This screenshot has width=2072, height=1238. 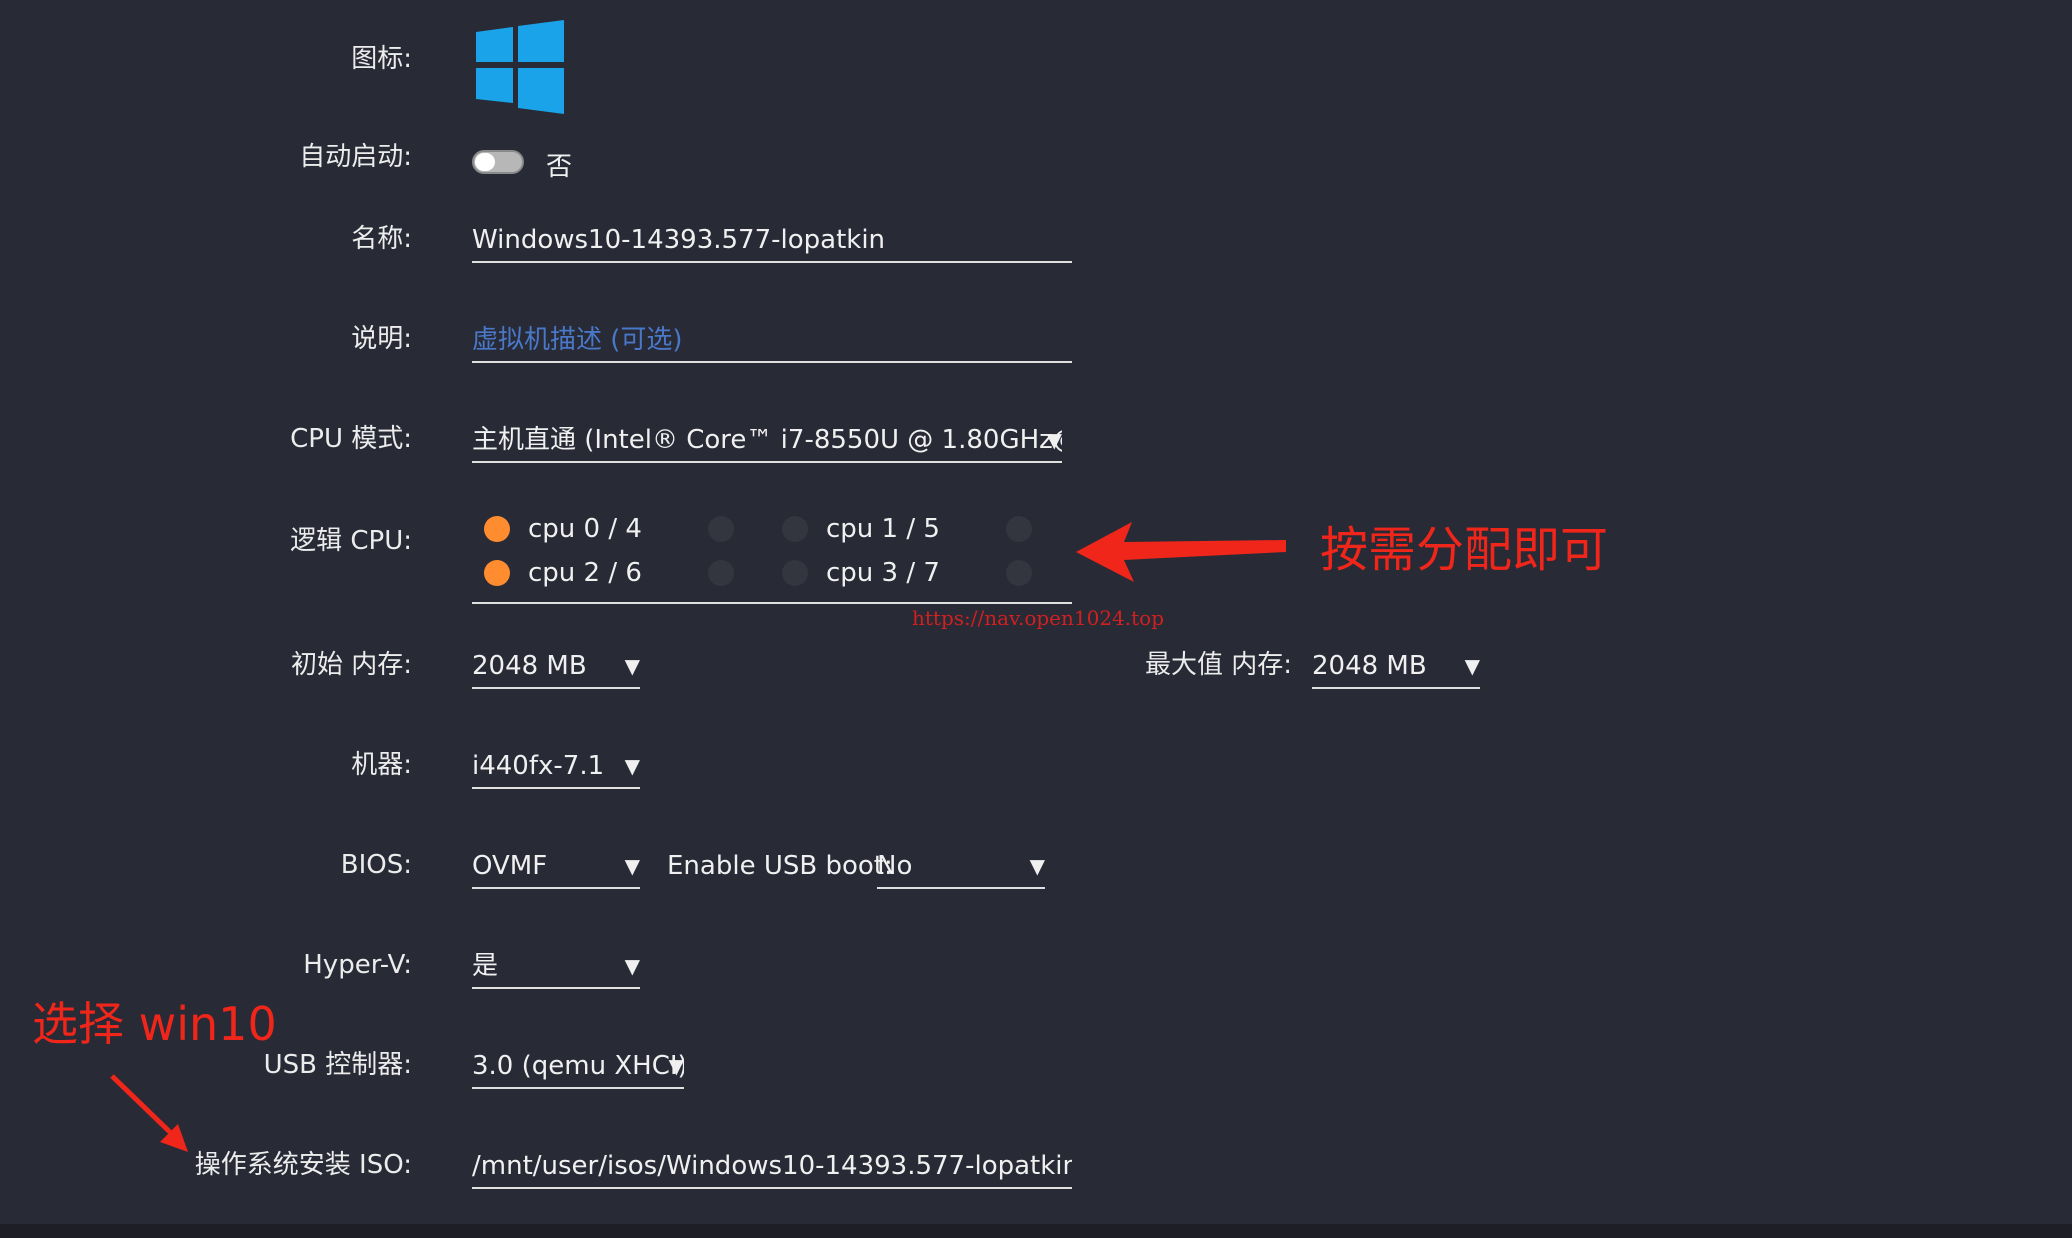 I want to click on usb-controller-value: 3.0 (qemu XHCI), so click(x=578, y=1066).